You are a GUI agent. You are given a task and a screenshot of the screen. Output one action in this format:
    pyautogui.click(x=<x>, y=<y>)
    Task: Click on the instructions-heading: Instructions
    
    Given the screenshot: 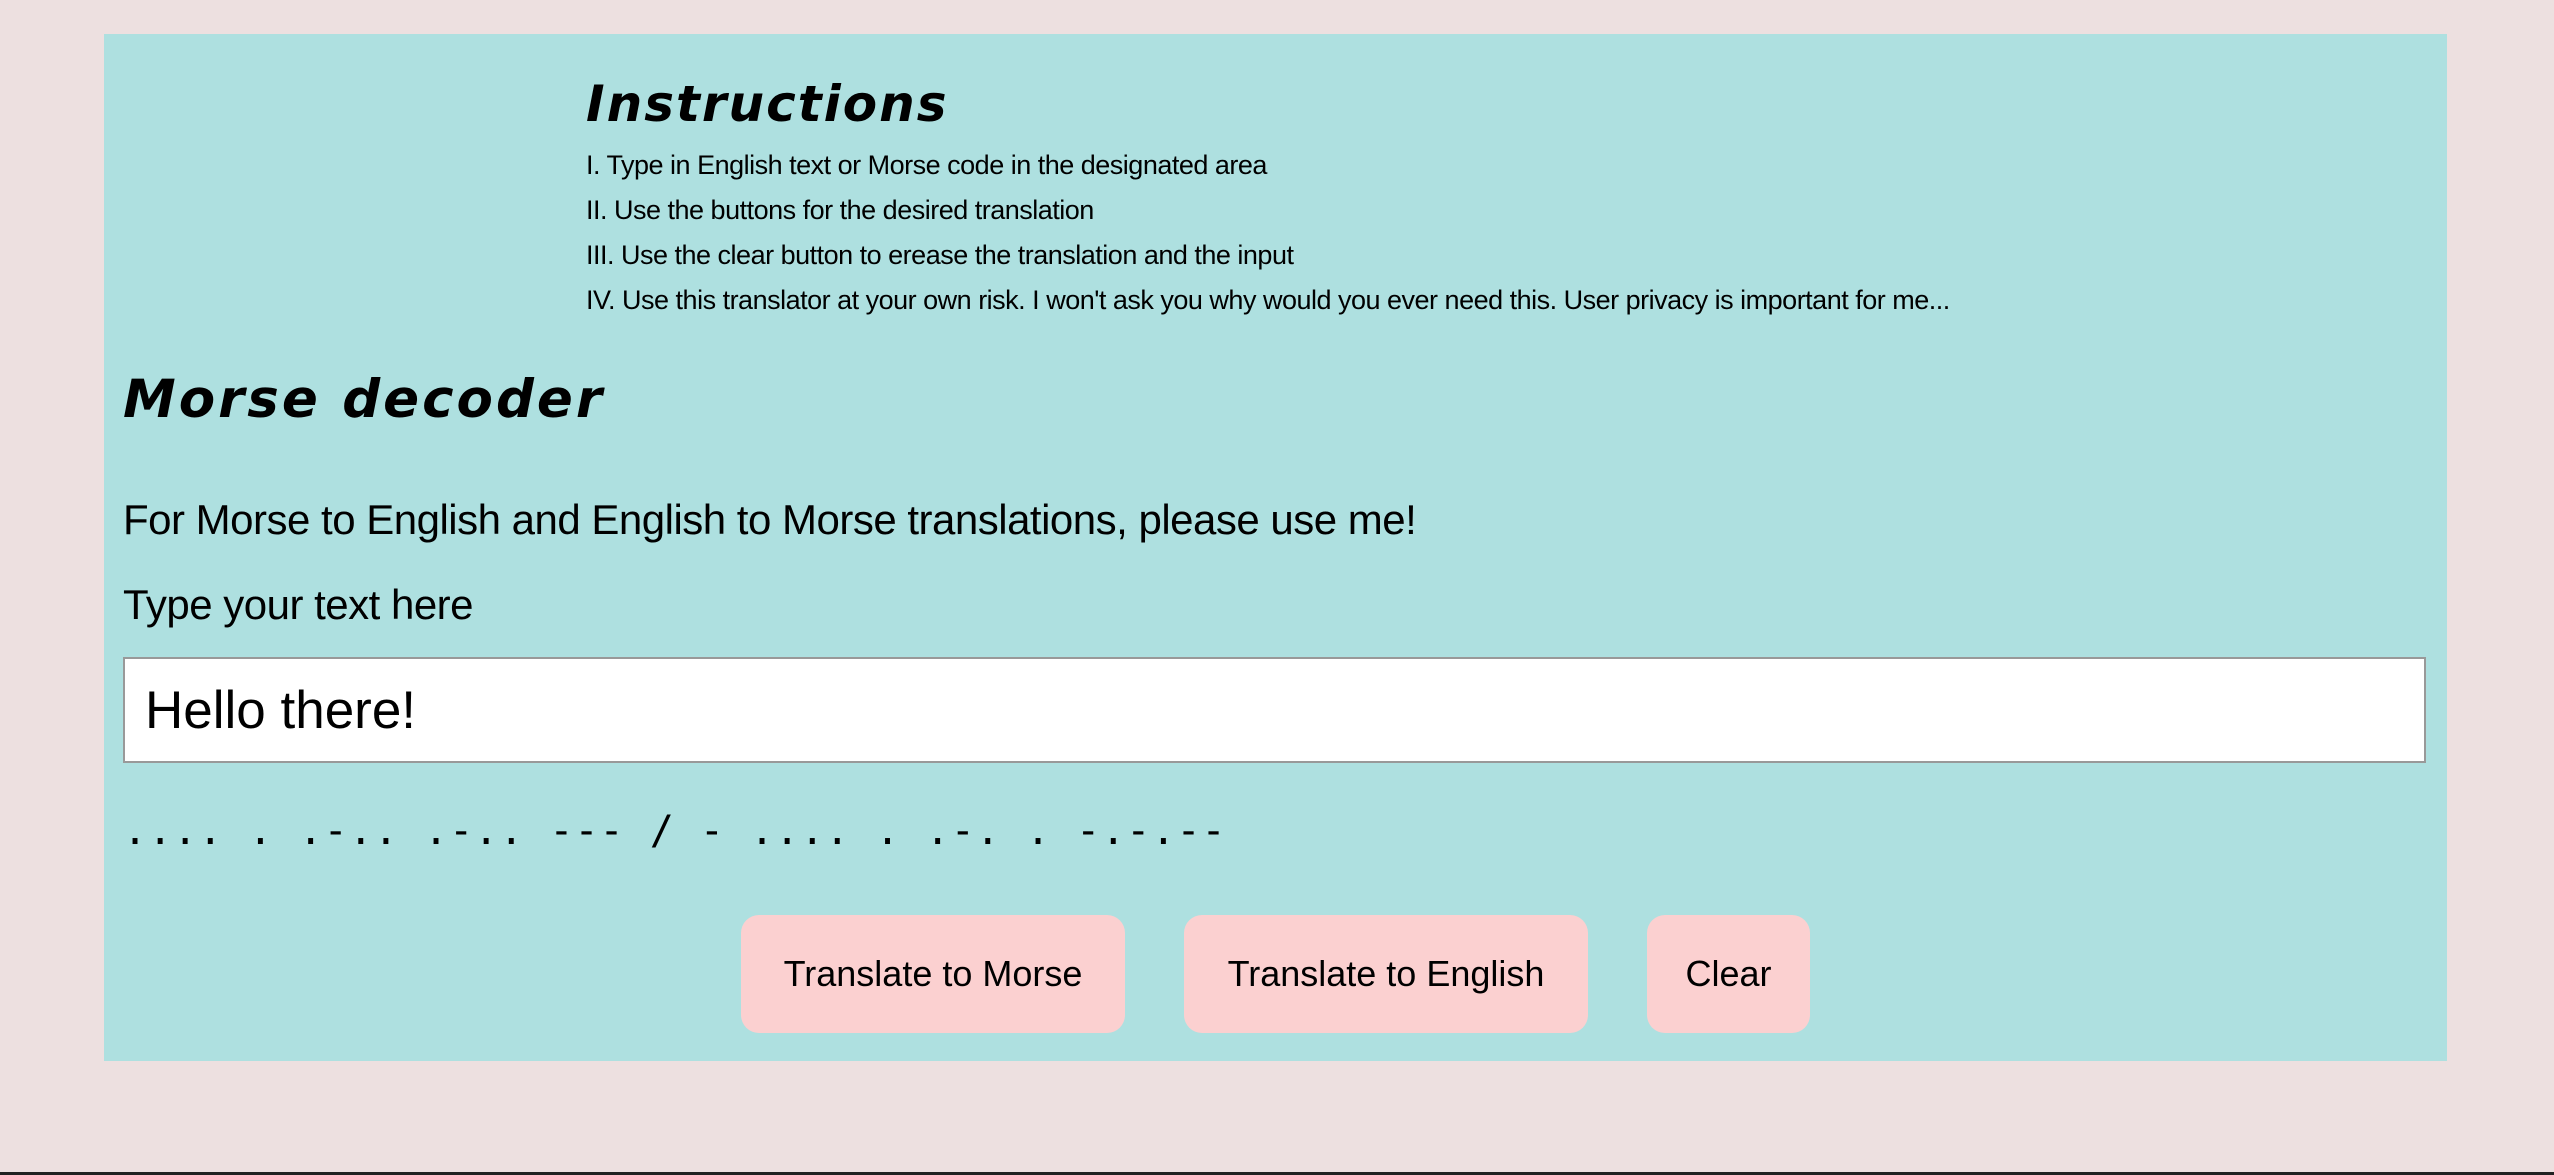 What is the action you would take?
    pyautogui.click(x=767, y=104)
    